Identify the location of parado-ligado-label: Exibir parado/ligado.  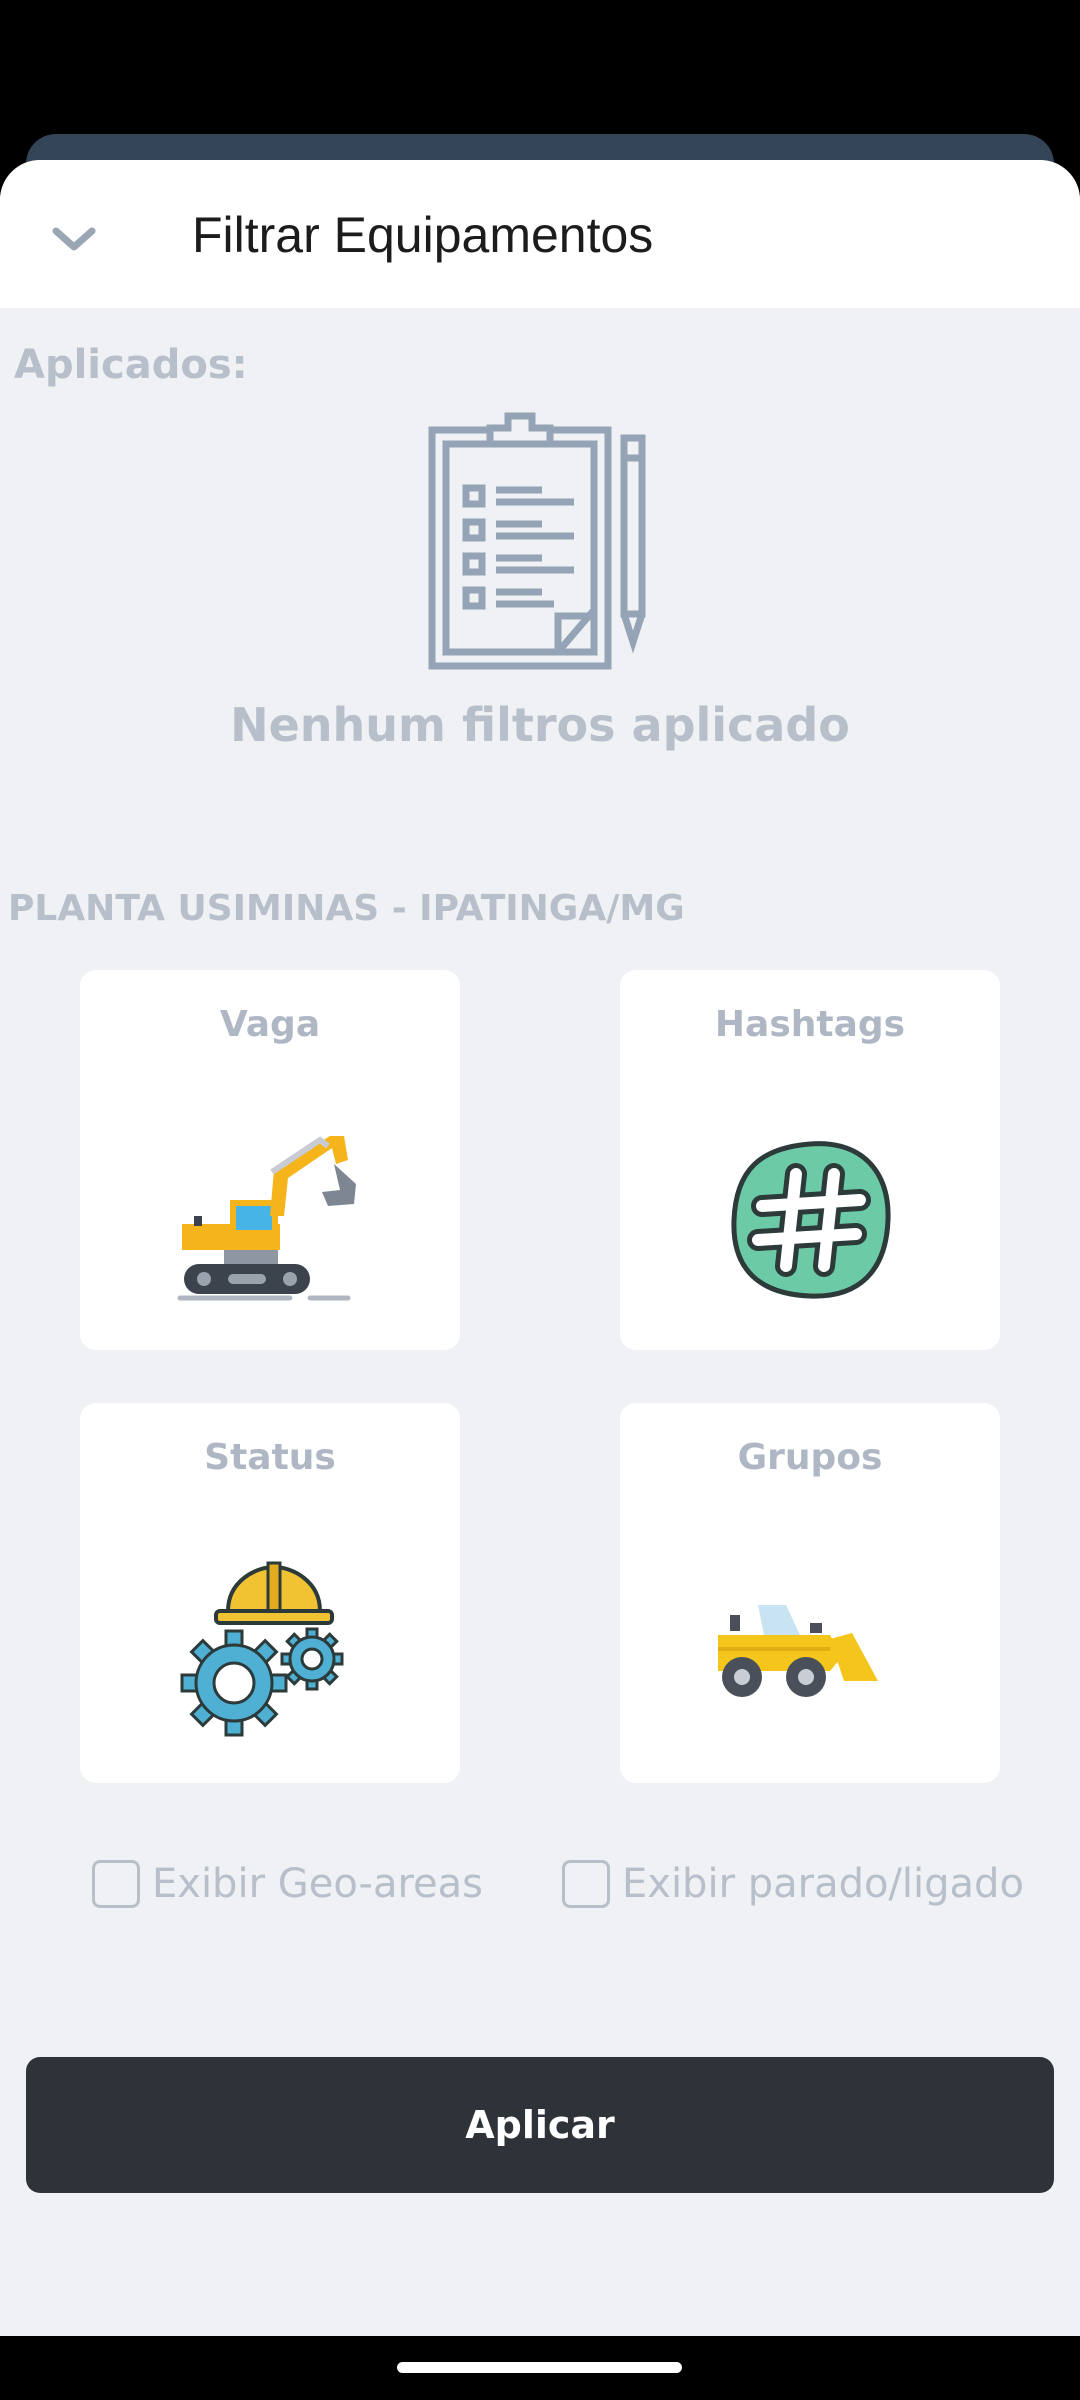
(823, 1884).